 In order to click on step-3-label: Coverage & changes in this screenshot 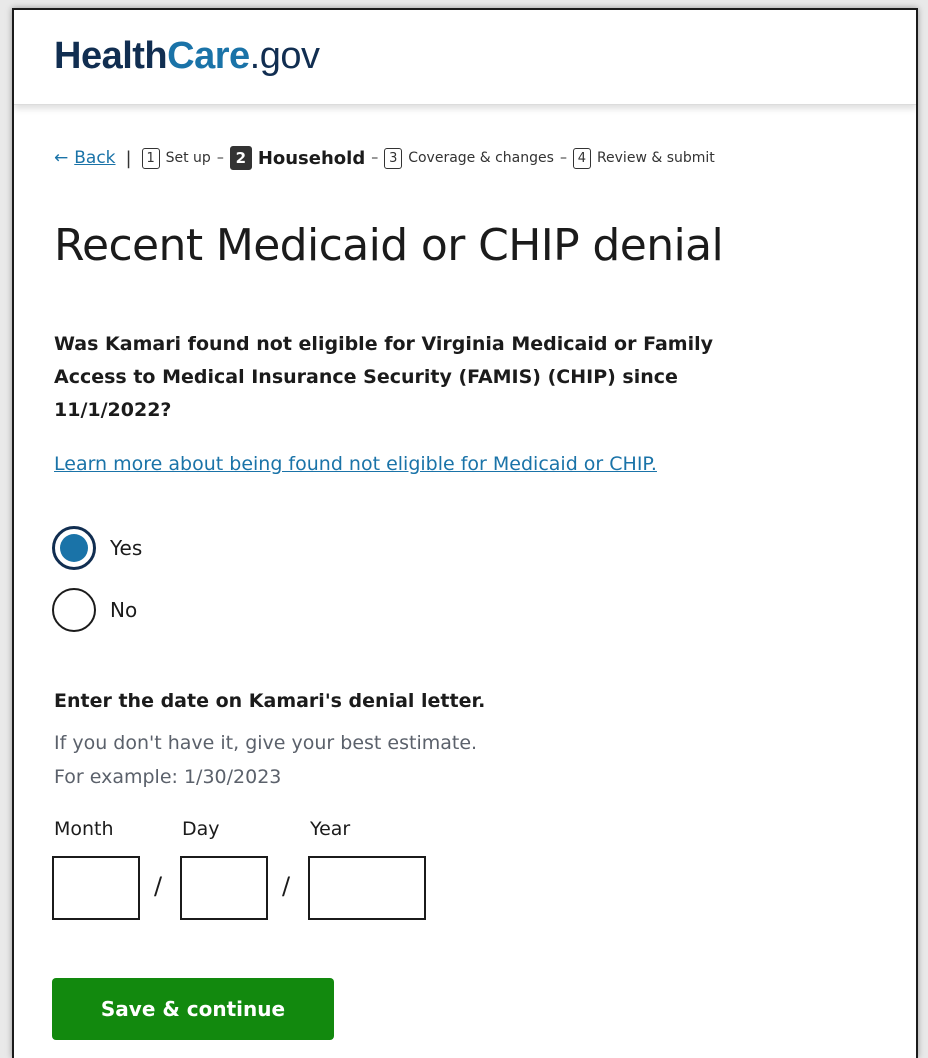, I will do `click(481, 158)`.